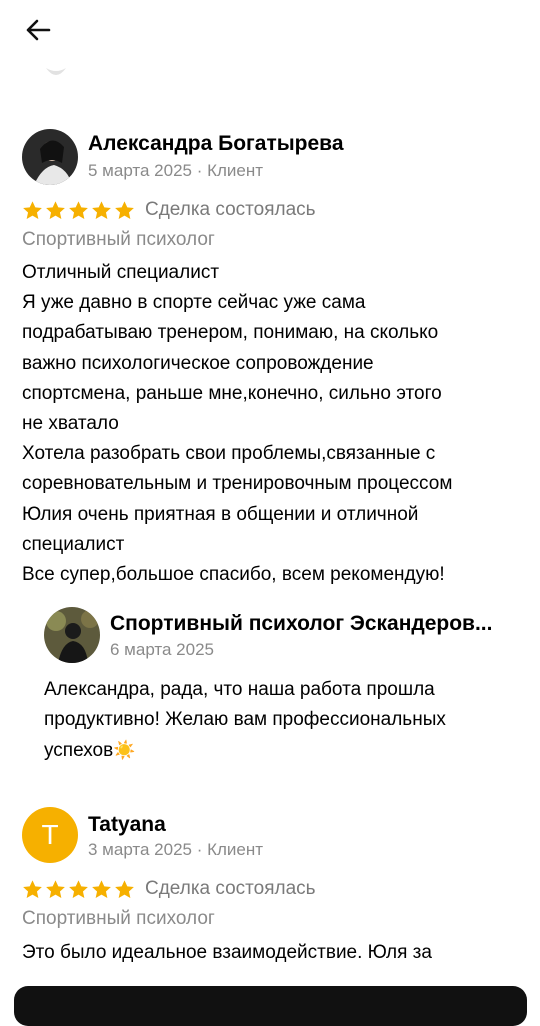 The image size is (540, 1026). I want to click on review-author: Александра Богатырева, so click(216, 143).